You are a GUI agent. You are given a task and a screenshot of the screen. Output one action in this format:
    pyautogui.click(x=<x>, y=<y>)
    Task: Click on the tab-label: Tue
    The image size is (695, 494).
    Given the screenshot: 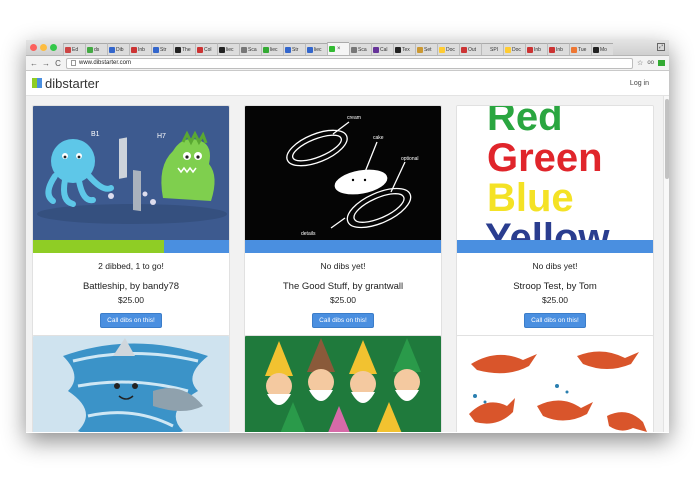 What is the action you would take?
    pyautogui.click(x=582, y=49)
    